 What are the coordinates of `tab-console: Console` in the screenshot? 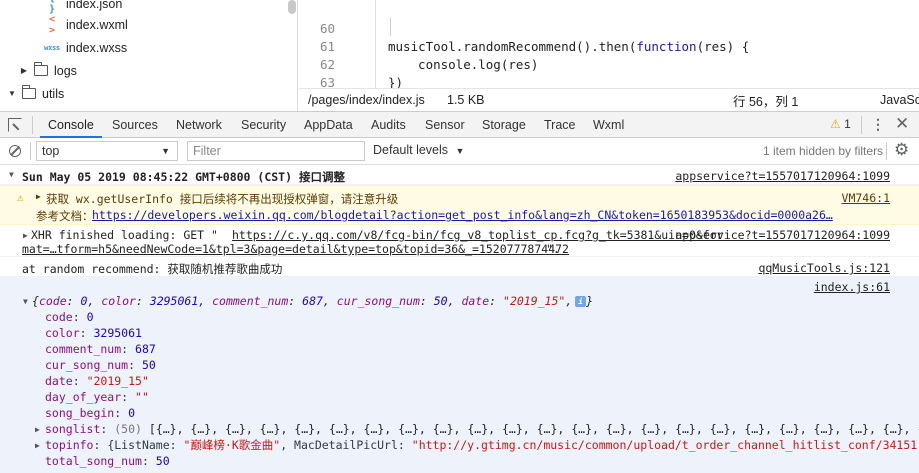 It's located at (71, 125).